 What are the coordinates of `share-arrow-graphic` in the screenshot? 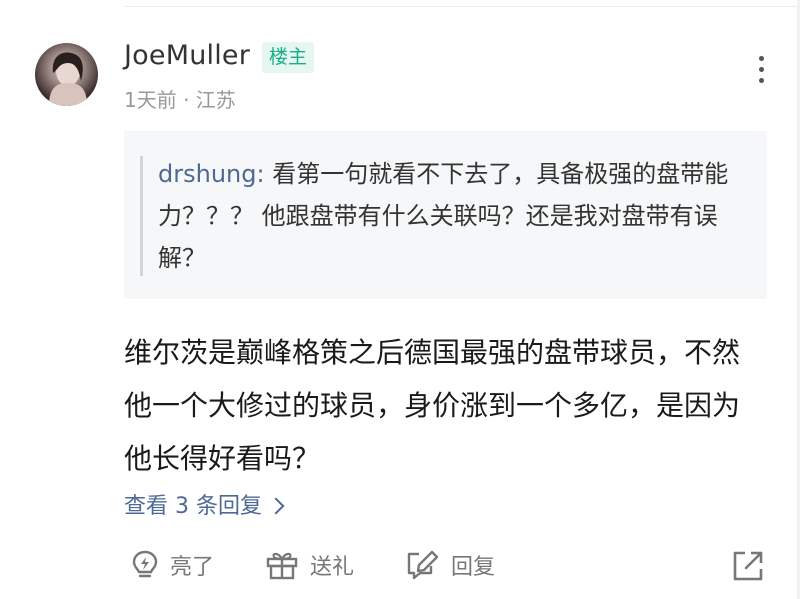 It's located at (748, 566).